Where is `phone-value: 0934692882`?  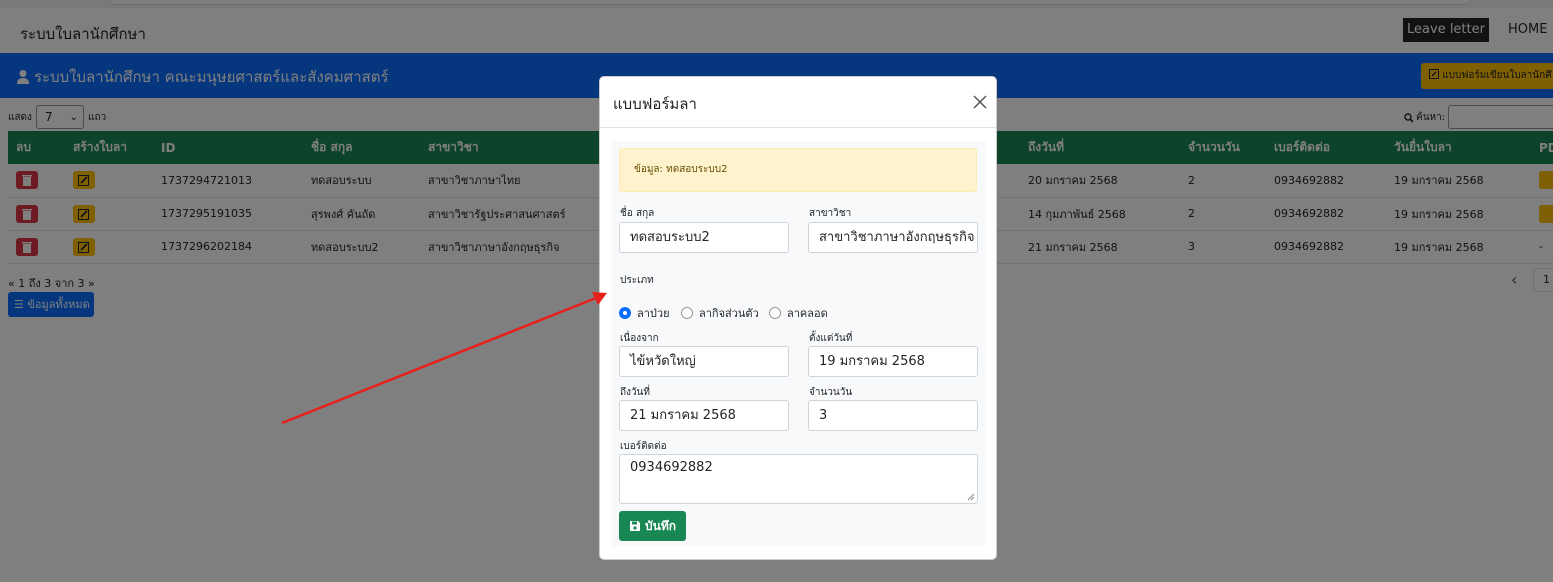
phone-value: 0934692882 is located at coordinates (671, 467).